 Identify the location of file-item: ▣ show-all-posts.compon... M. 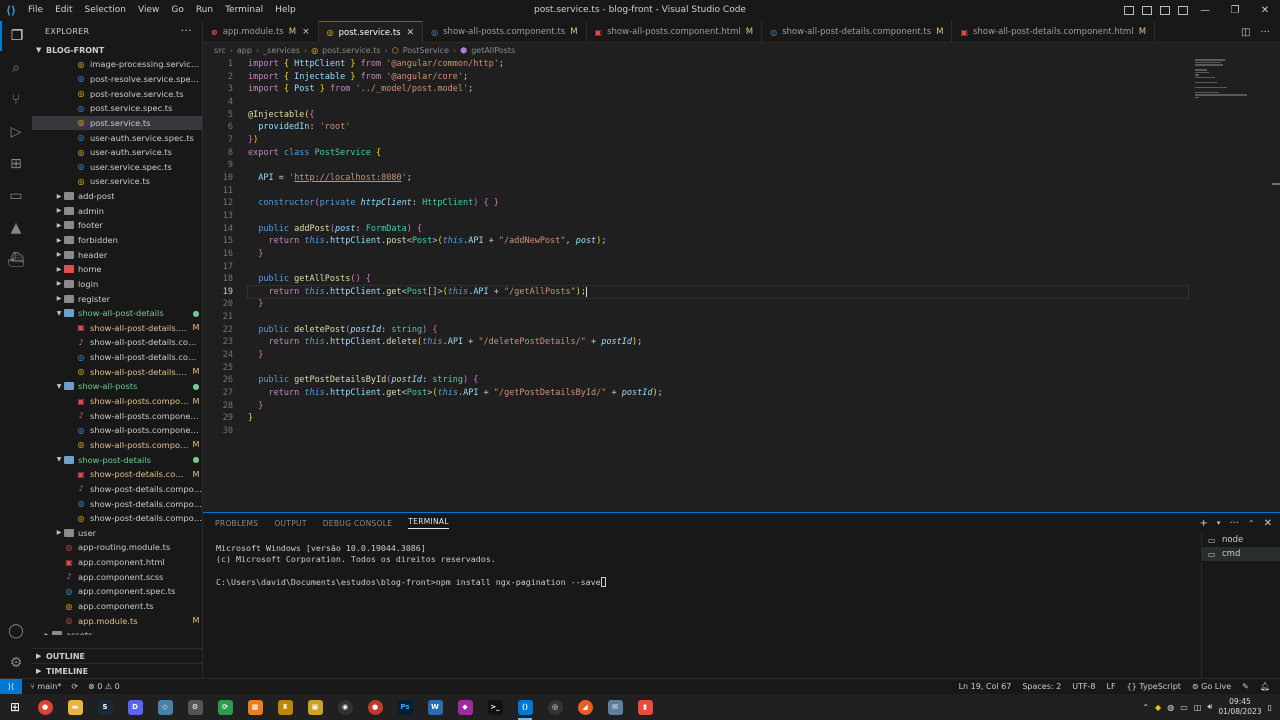
(117, 401).